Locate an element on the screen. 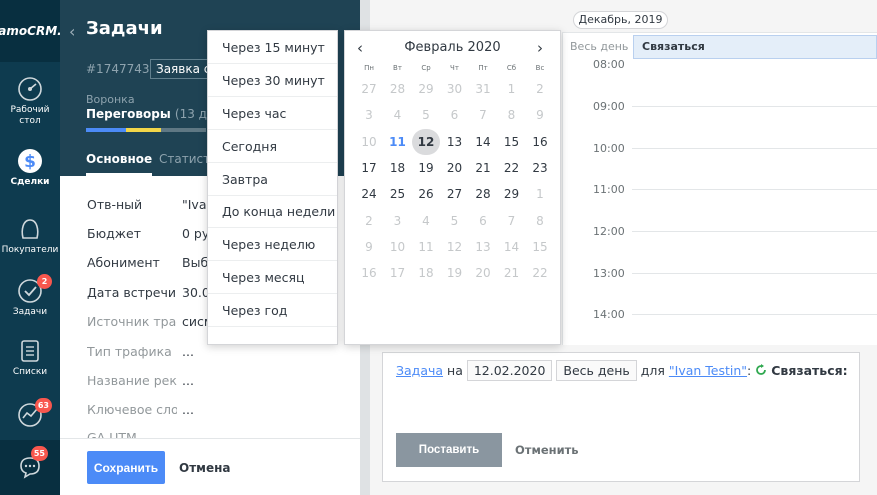 The width and height of the screenshot is (877, 495). menu-divider is located at coordinates (272, 260).